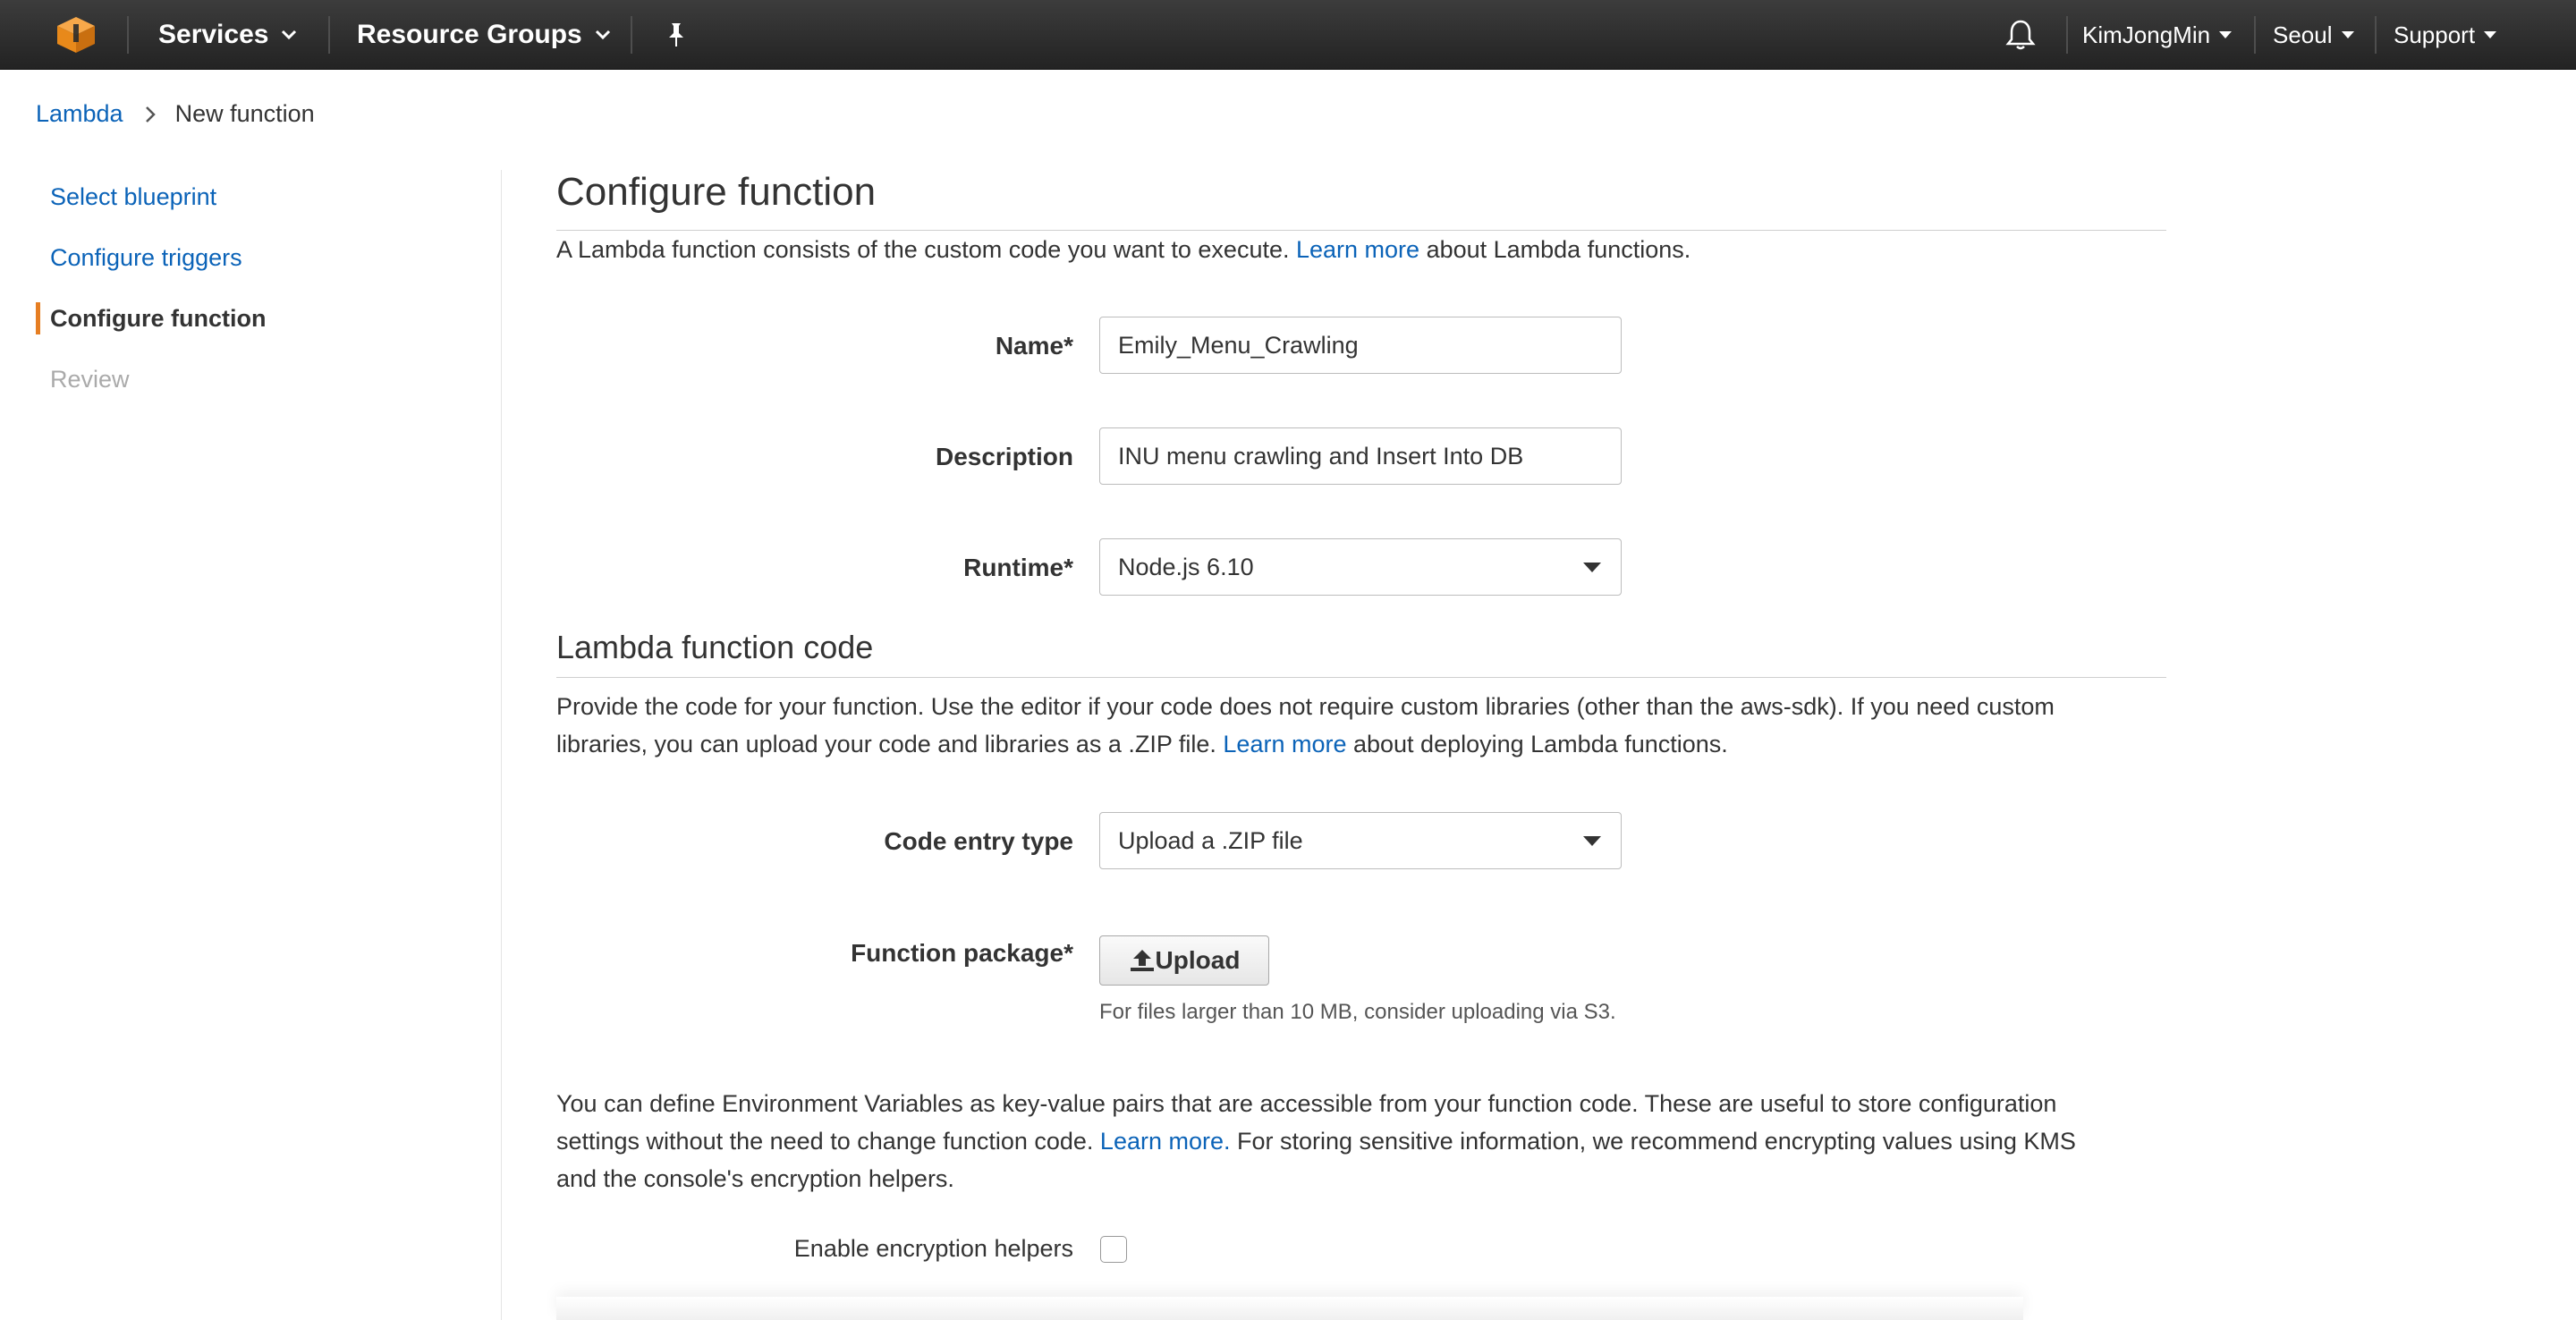  I want to click on services-menu: Services, so click(227, 35).